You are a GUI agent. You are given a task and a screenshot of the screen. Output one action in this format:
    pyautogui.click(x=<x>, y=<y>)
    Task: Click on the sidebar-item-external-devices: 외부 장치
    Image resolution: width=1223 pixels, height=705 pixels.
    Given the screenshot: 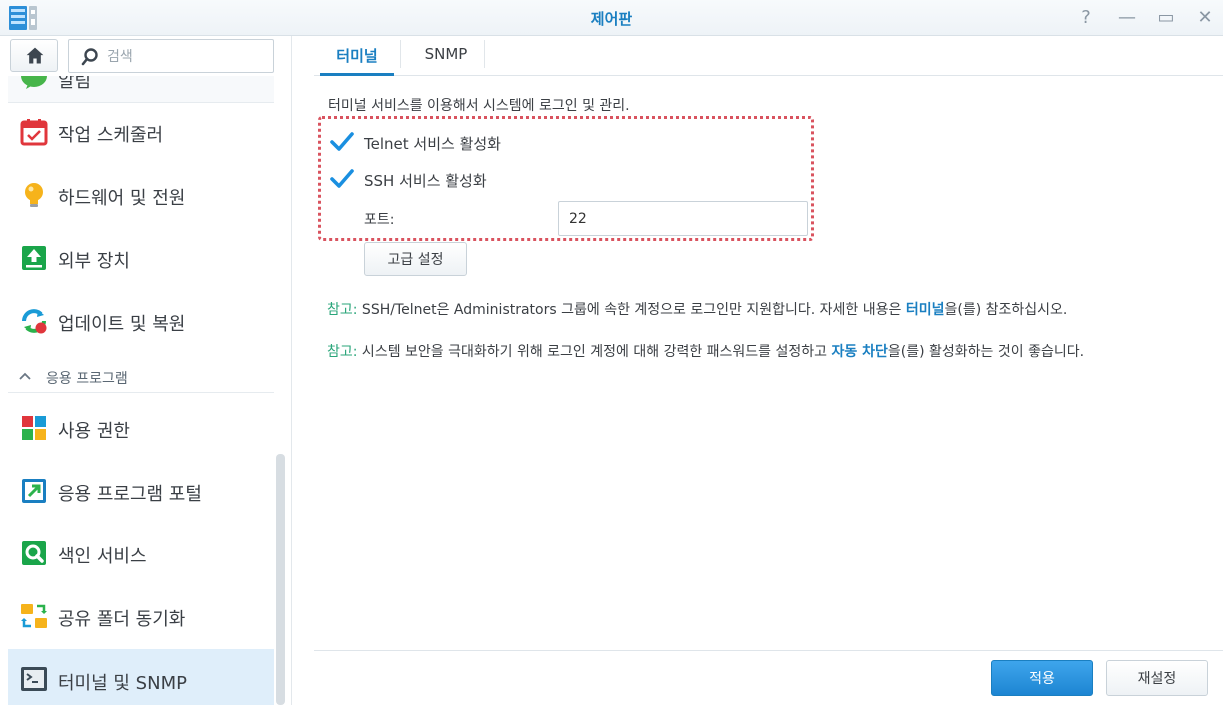 What is the action you would take?
    pyautogui.click(x=141, y=258)
    